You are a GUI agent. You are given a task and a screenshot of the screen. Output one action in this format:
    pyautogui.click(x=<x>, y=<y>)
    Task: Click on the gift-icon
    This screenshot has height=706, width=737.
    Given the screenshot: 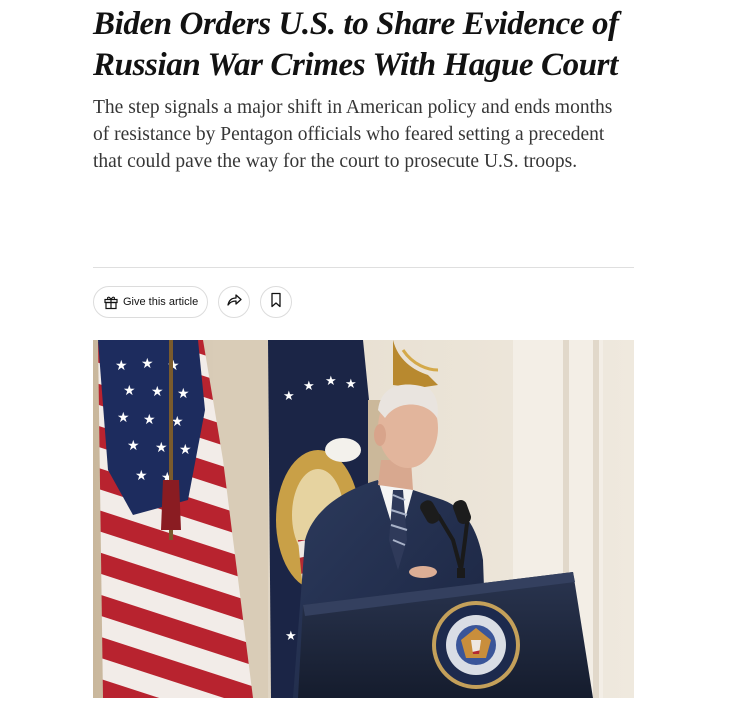 What is the action you would take?
    pyautogui.click(x=111, y=302)
    